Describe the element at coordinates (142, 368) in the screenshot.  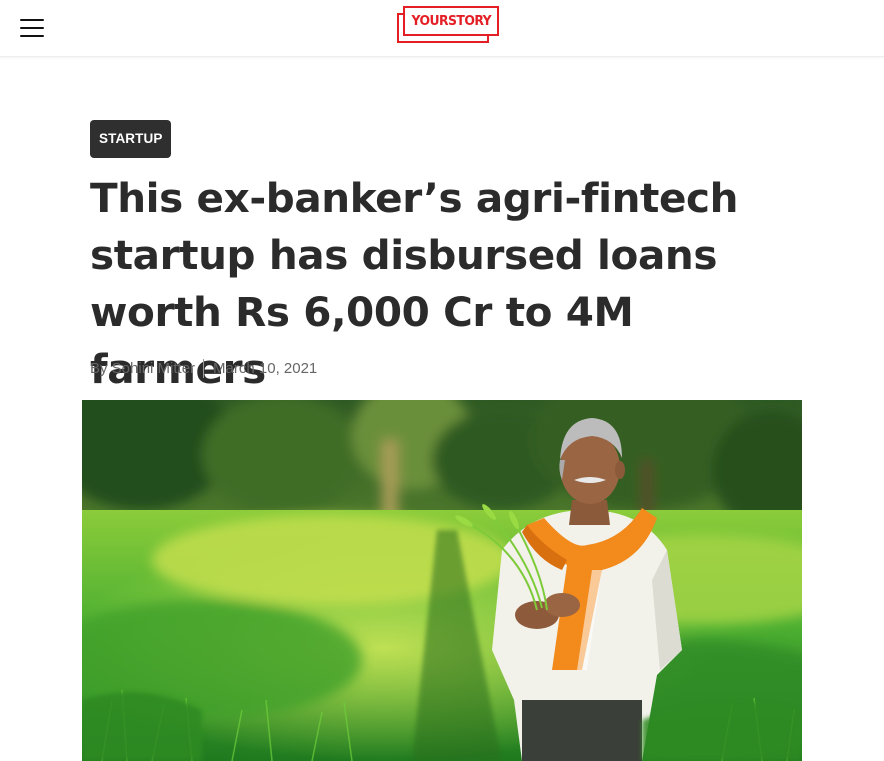
I see `author-link: By Sohini Mitter` at that location.